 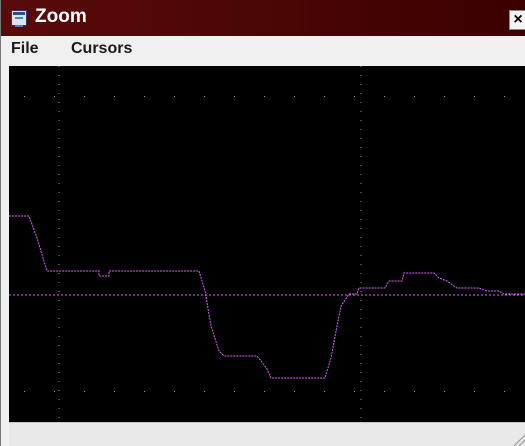 I want to click on close-button: ×, so click(x=517, y=20).